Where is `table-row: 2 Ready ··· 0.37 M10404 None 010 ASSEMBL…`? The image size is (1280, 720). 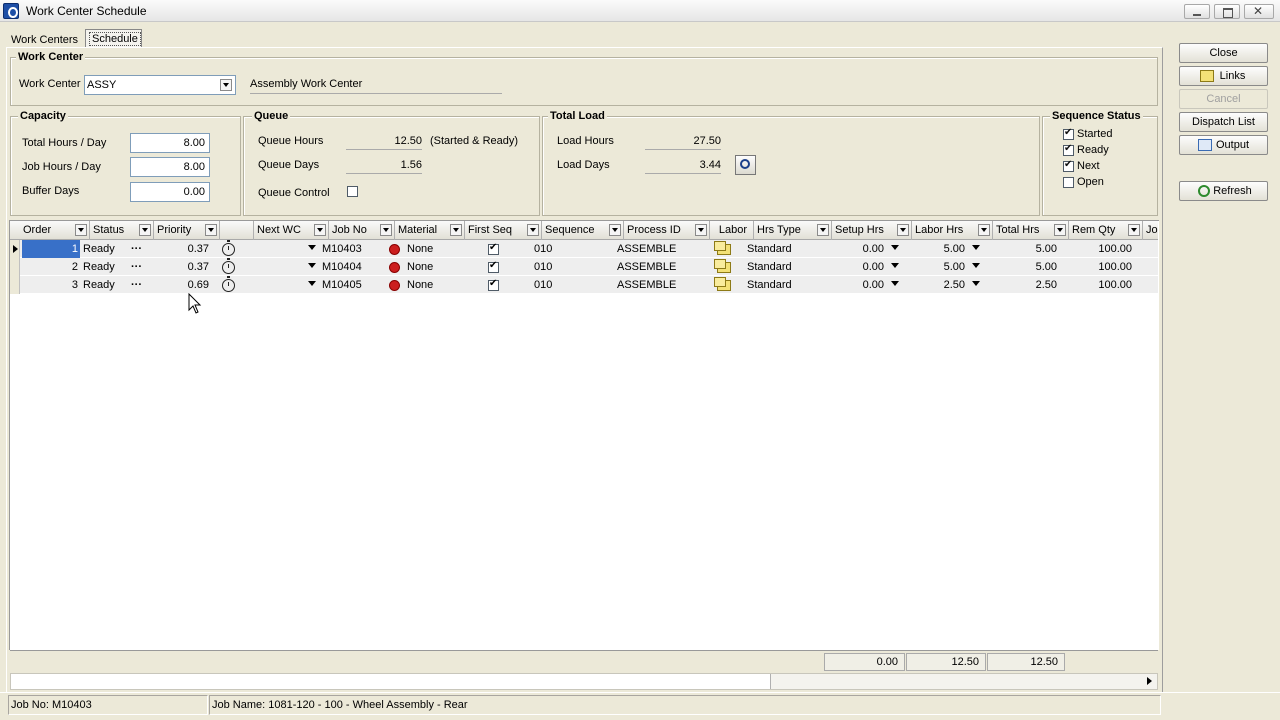
table-row: 2 Ready ··· 0.37 M10404 None 010 ASSEMBL… is located at coordinates (584, 267).